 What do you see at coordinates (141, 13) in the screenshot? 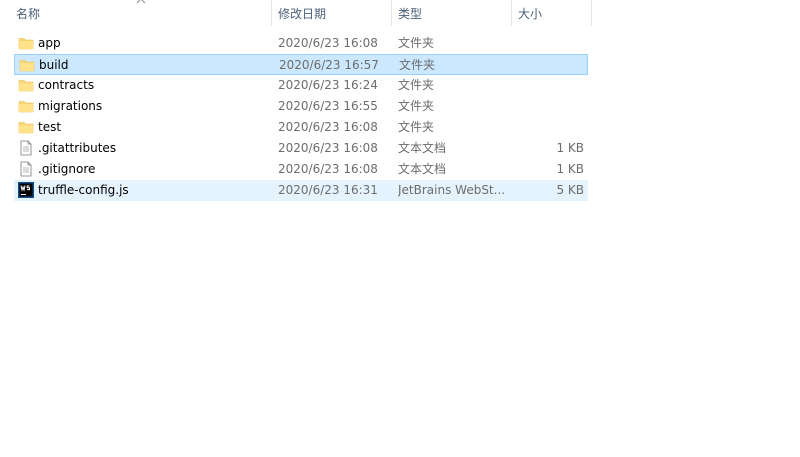
I see `column-header-name: 名称` at bounding box center [141, 13].